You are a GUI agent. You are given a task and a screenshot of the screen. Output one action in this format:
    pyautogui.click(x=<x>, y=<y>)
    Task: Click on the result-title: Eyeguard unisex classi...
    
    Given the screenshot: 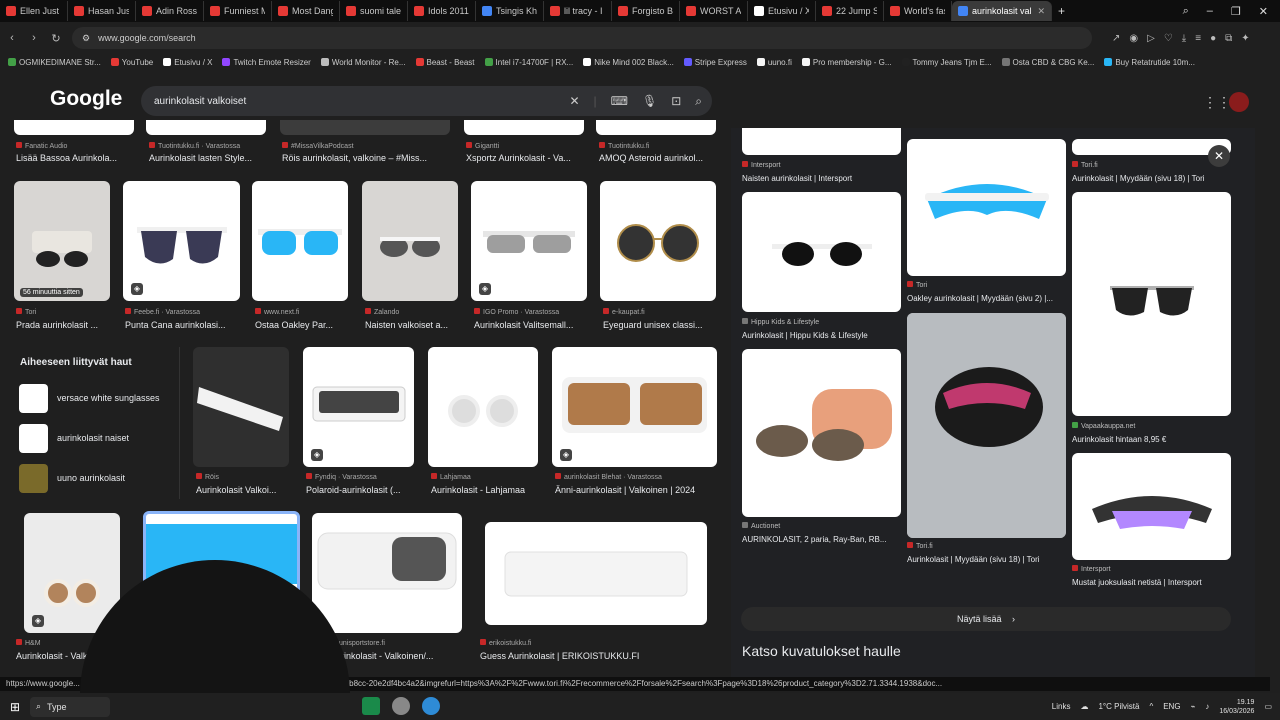 What is the action you would take?
    pyautogui.click(x=661, y=325)
    